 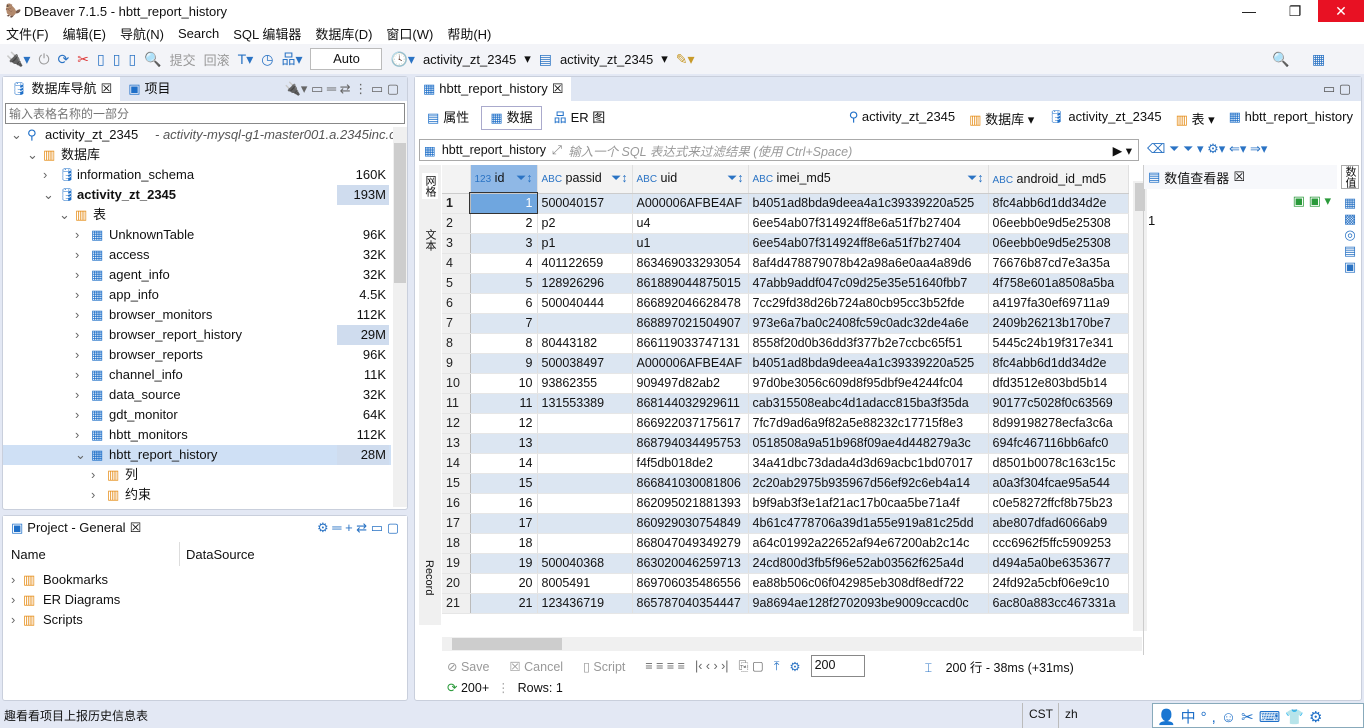 What do you see at coordinates (585, 303) in the screenshot?
I see `table-cell: 500040444` at bounding box center [585, 303].